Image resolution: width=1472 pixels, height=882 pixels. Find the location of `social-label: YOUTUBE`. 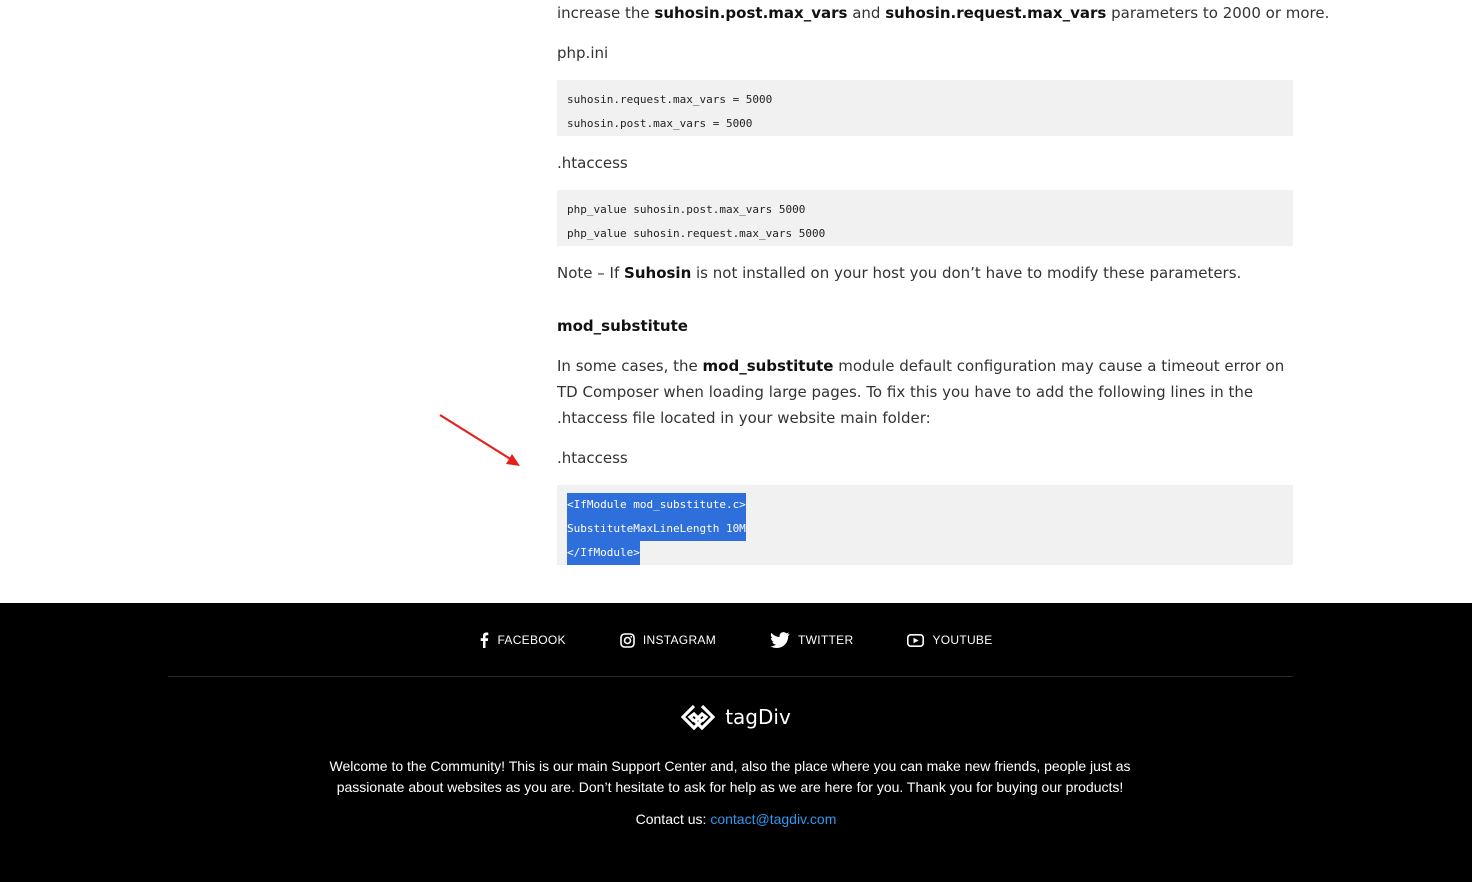

social-label: YOUTUBE is located at coordinates (962, 640).